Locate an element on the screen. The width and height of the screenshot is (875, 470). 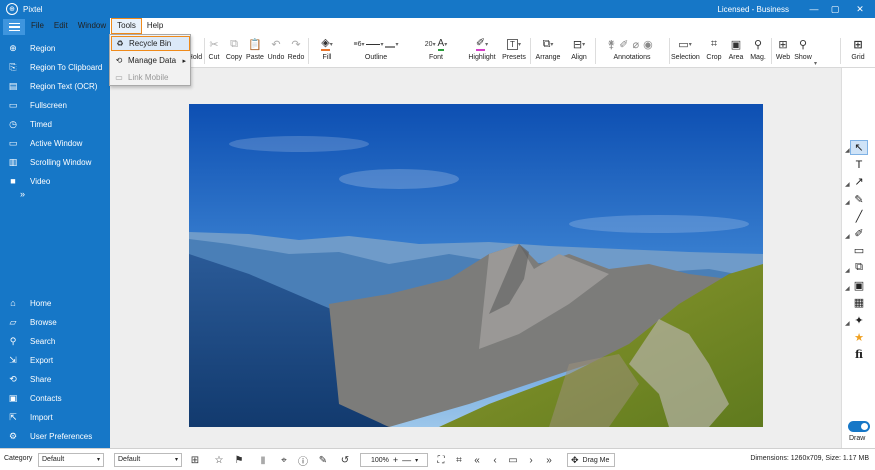
web-button: ⊞ Web is located at coordinates (783, 49).